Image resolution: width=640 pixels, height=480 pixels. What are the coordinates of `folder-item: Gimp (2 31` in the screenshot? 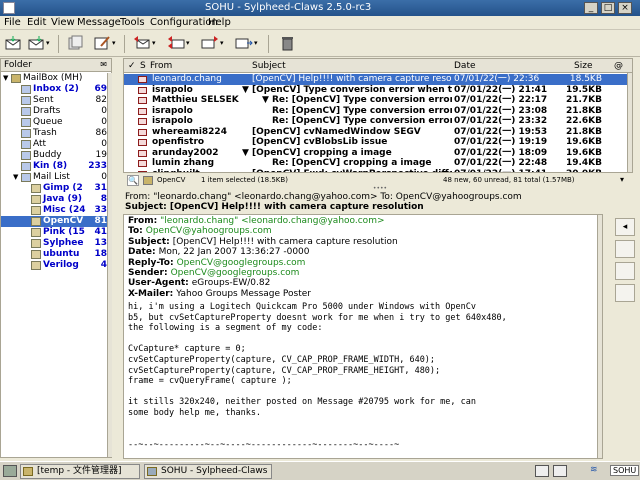 It's located at (56, 188).